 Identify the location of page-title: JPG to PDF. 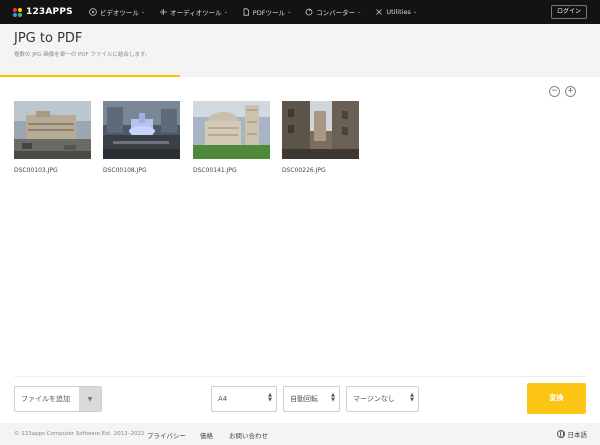
(48, 38).